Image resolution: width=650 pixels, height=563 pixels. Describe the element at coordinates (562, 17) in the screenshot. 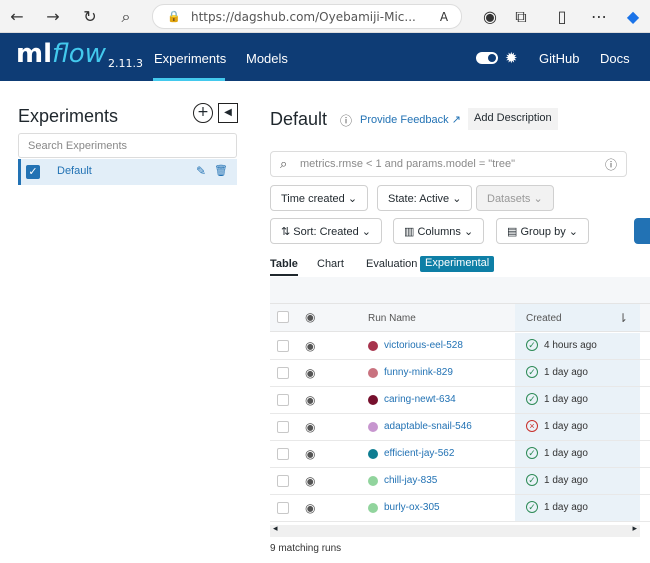

I see `split-screen-icon: ▯` at that location.